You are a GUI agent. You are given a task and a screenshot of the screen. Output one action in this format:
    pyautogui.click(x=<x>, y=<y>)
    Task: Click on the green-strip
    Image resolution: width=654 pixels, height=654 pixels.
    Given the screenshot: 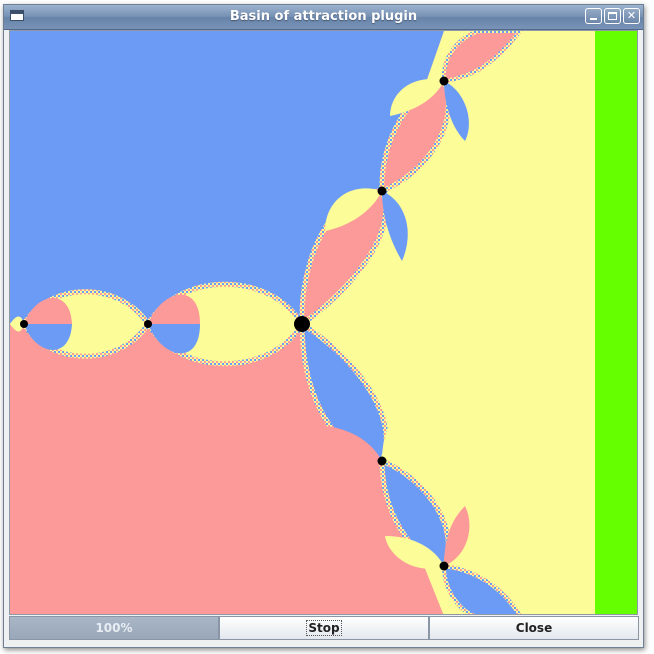 What is the action you would take?
    pyautogui.click(x=616, y=322)
    